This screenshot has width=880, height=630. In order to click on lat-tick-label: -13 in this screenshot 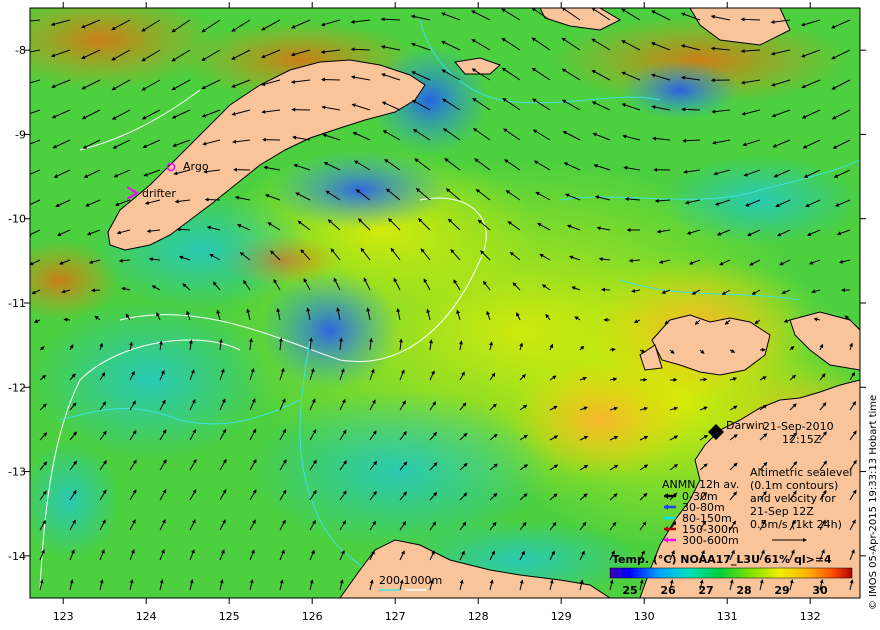, I will do `click(17, 472)`.